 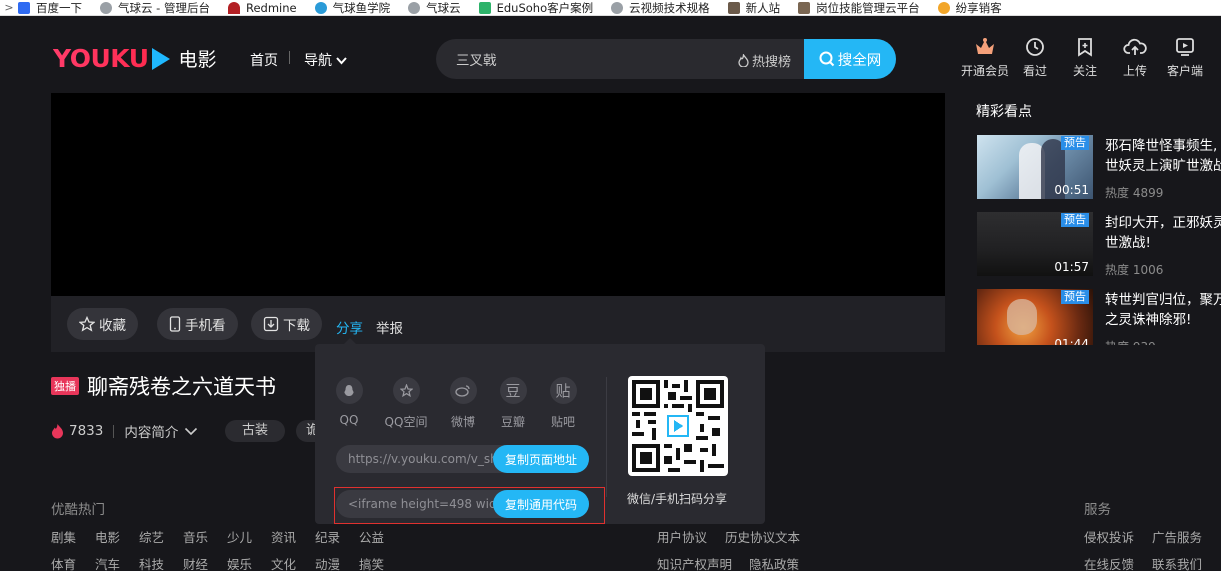 I want to click on client-label: 客户端, so click(x=1184, y=71).